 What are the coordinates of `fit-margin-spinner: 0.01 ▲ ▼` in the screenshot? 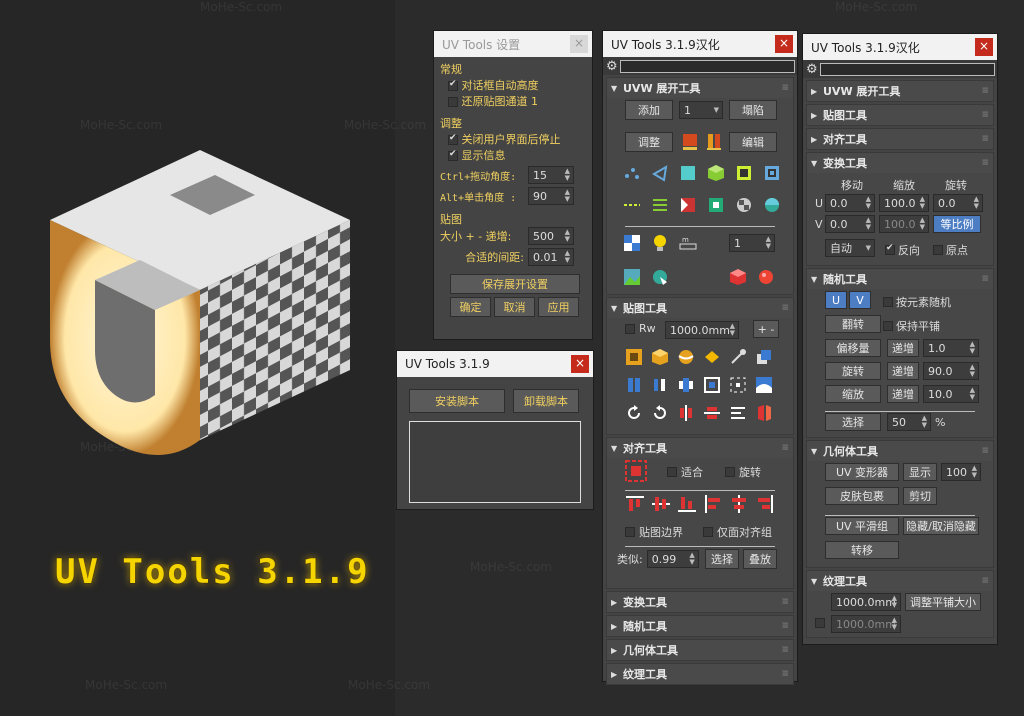 It's located at (551, 257).